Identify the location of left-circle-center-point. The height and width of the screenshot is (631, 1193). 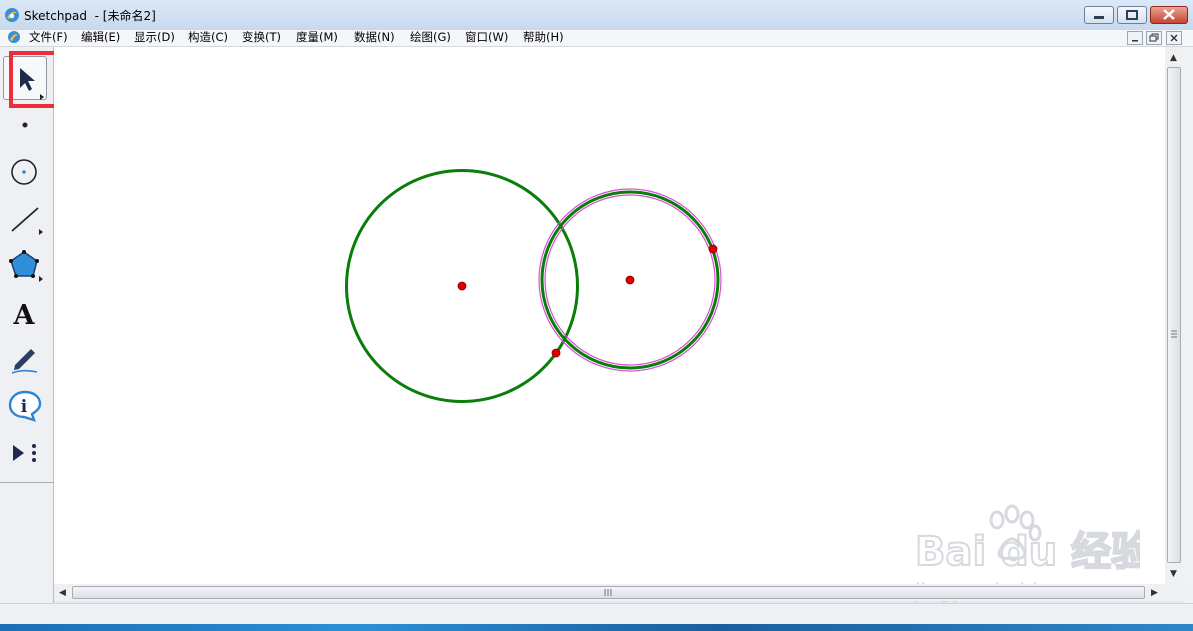
(462, 286).